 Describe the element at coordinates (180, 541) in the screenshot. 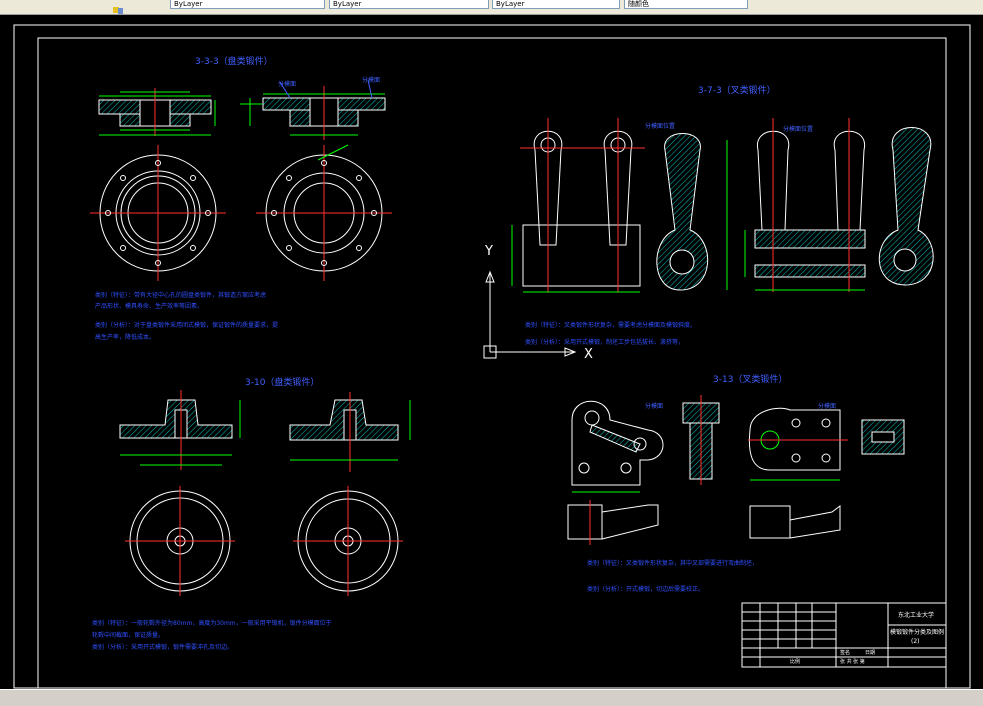

I see `hub-plan-left` at that location.